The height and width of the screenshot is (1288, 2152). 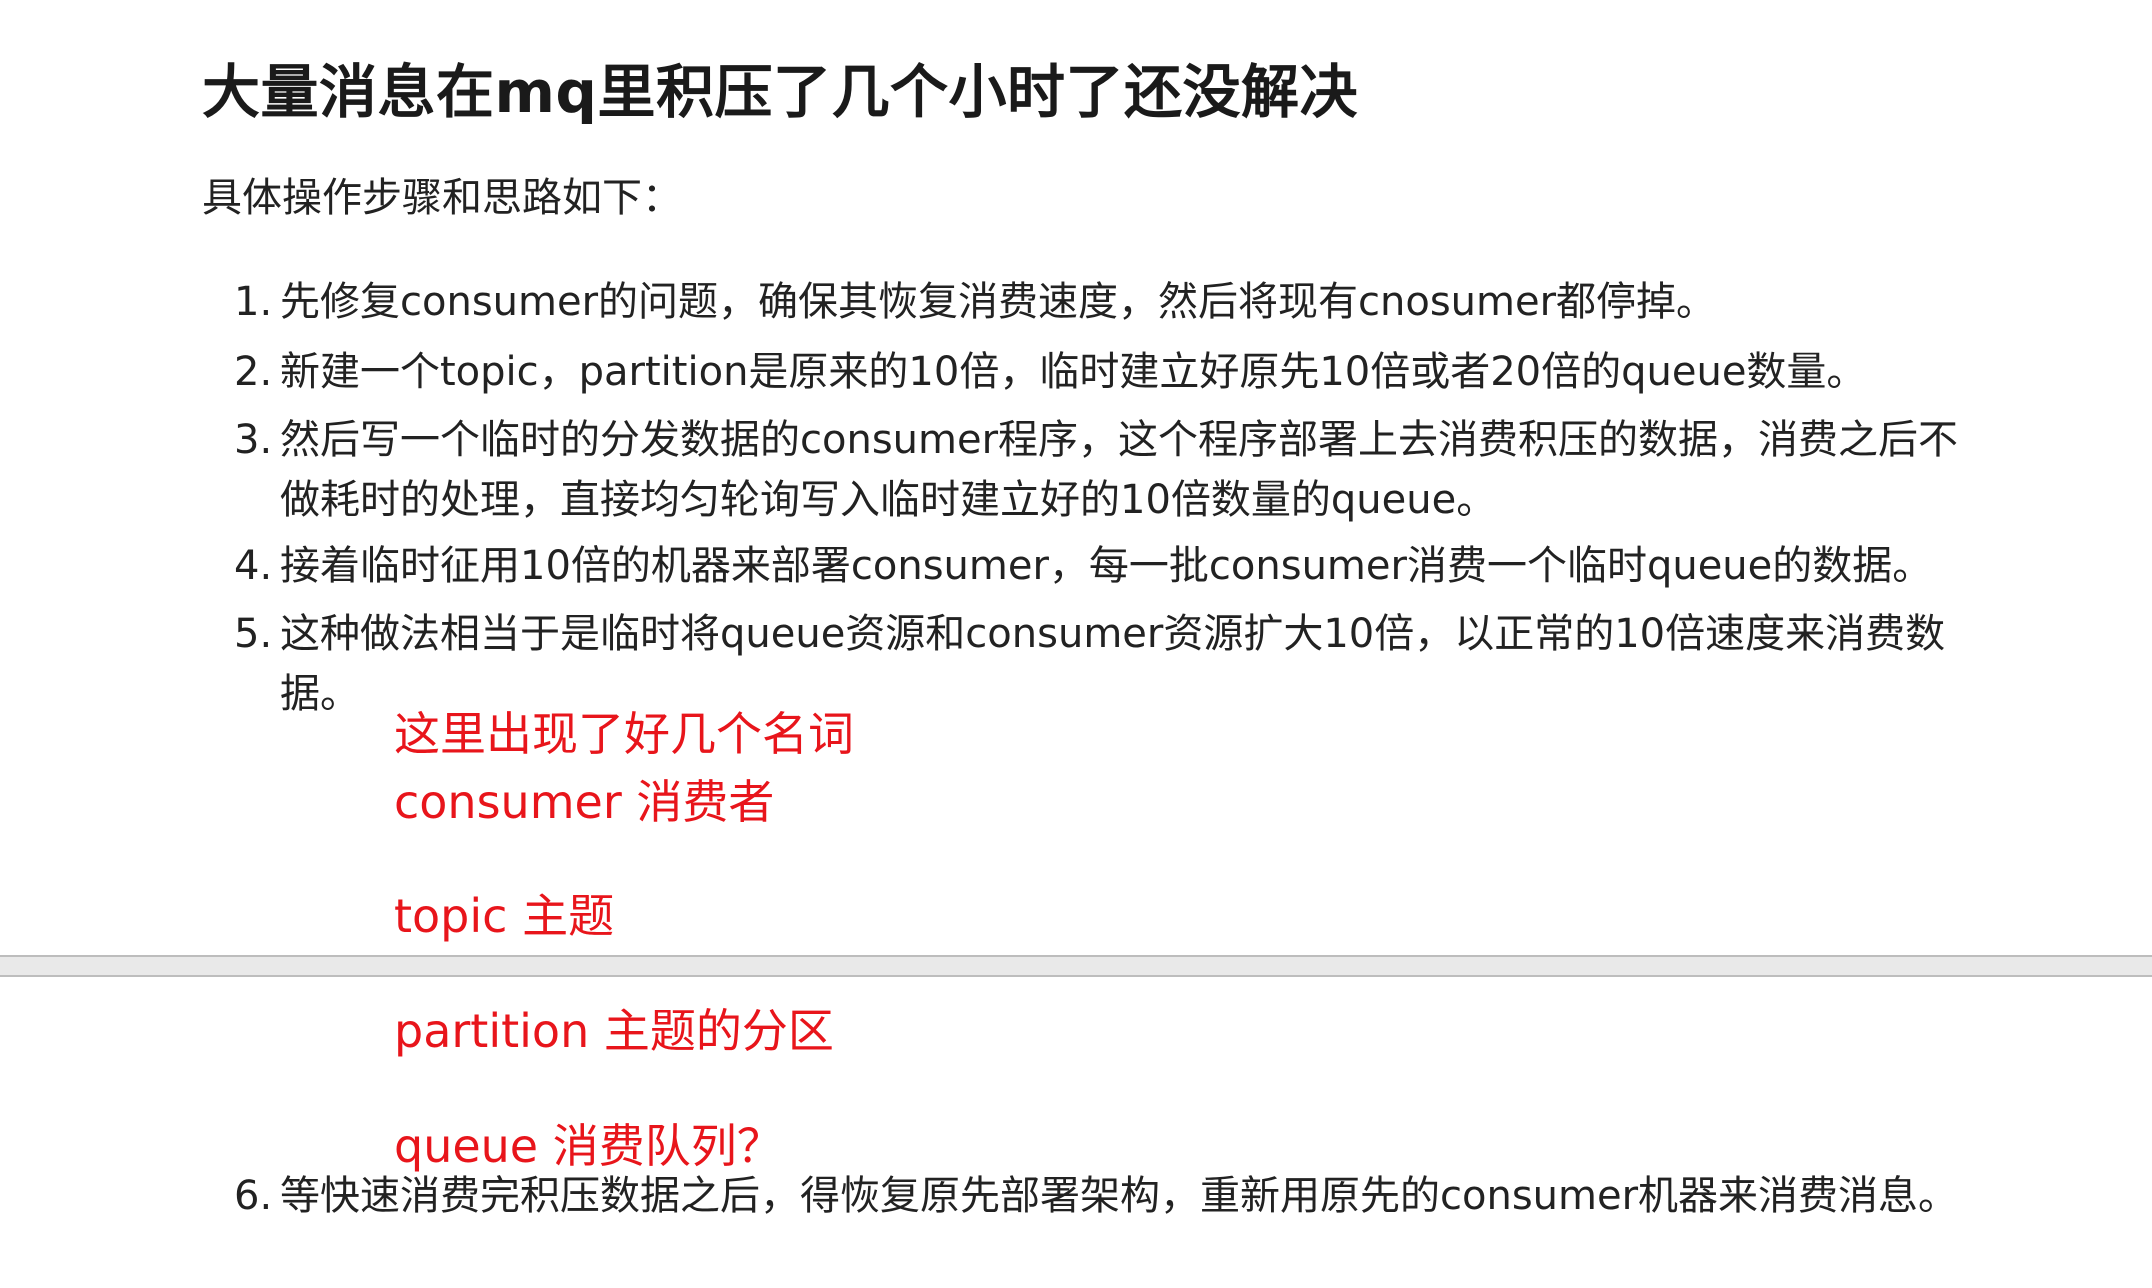 What do you see at coordinates (780, 92) in the screenshot?
I see `page-title: 大量消息在mq里积压了几个小时了还没解决` at bounding box center [780, 92].